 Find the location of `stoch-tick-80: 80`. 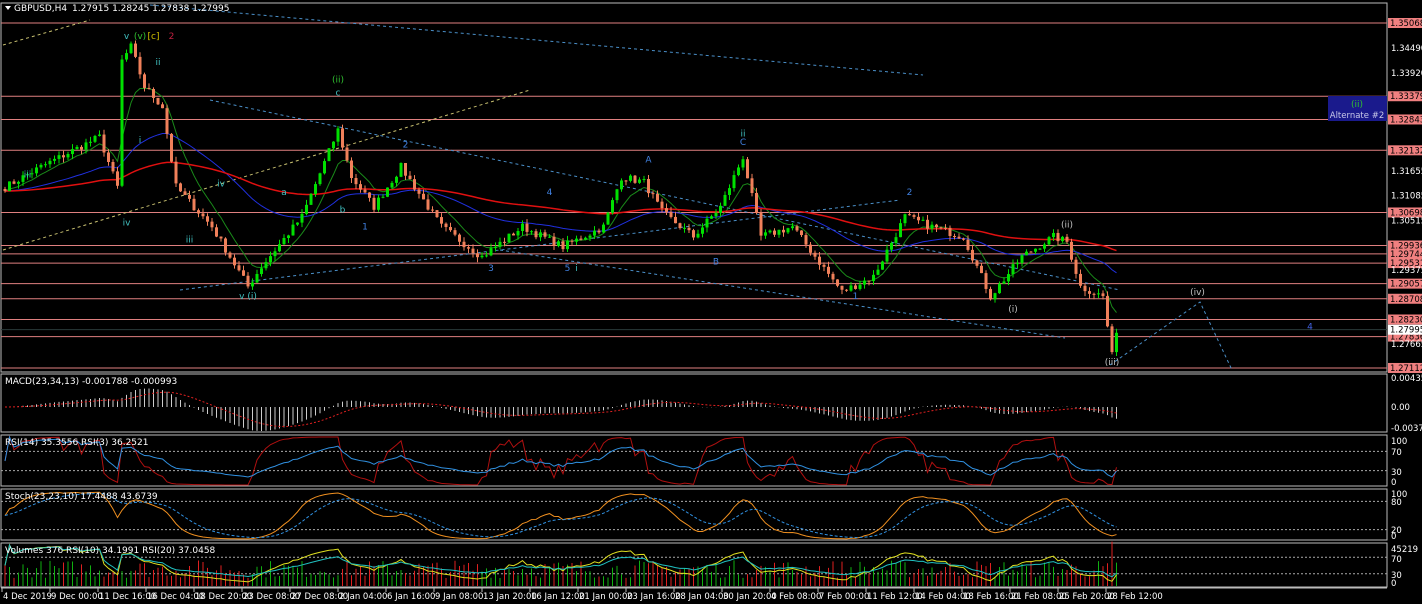

stoch-tick-80: 80 is located at coordinates (1396, 503).